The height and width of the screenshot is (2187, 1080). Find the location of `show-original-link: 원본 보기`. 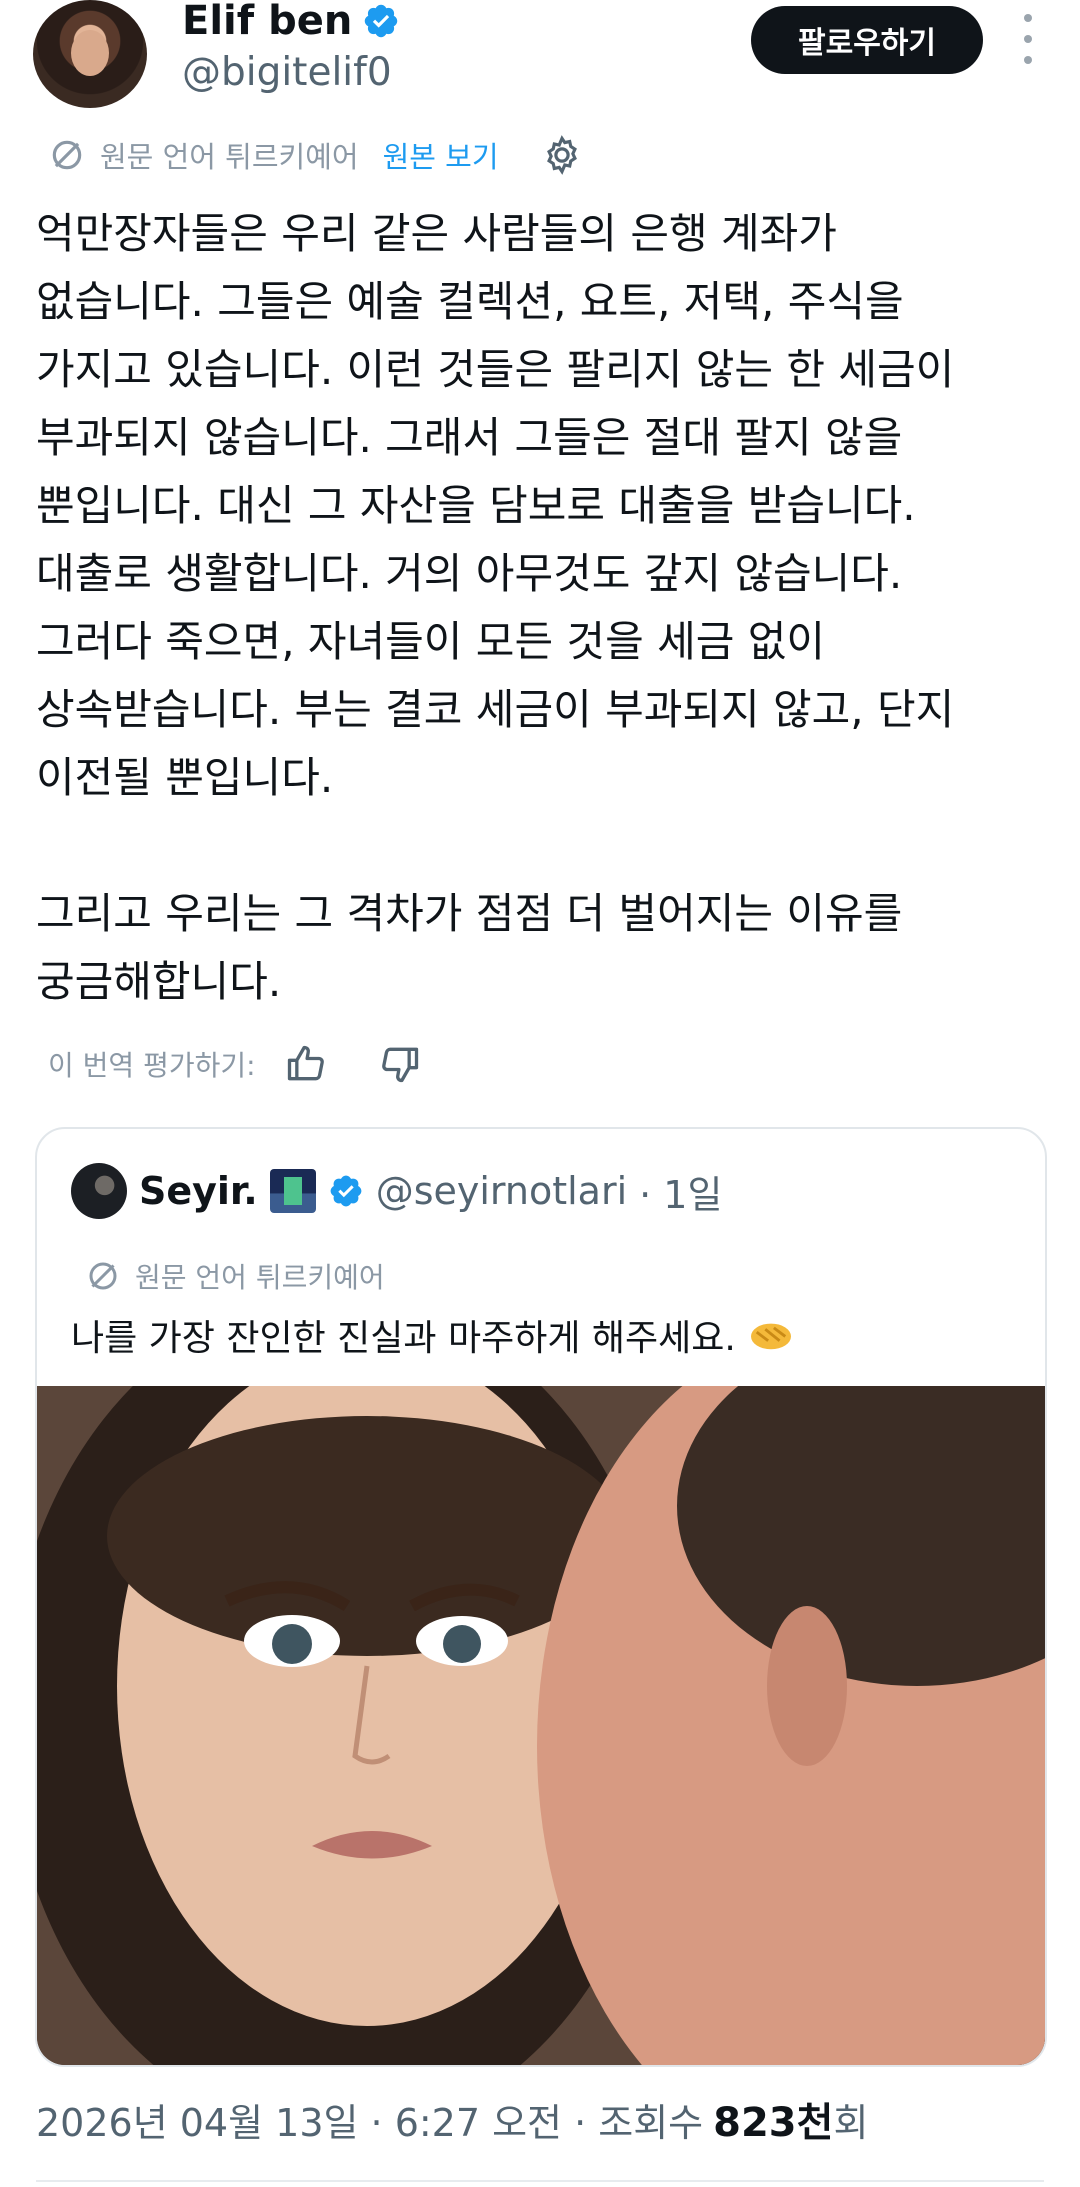

show-original-link: 원본 보기 is located at coordinates (441, 155).